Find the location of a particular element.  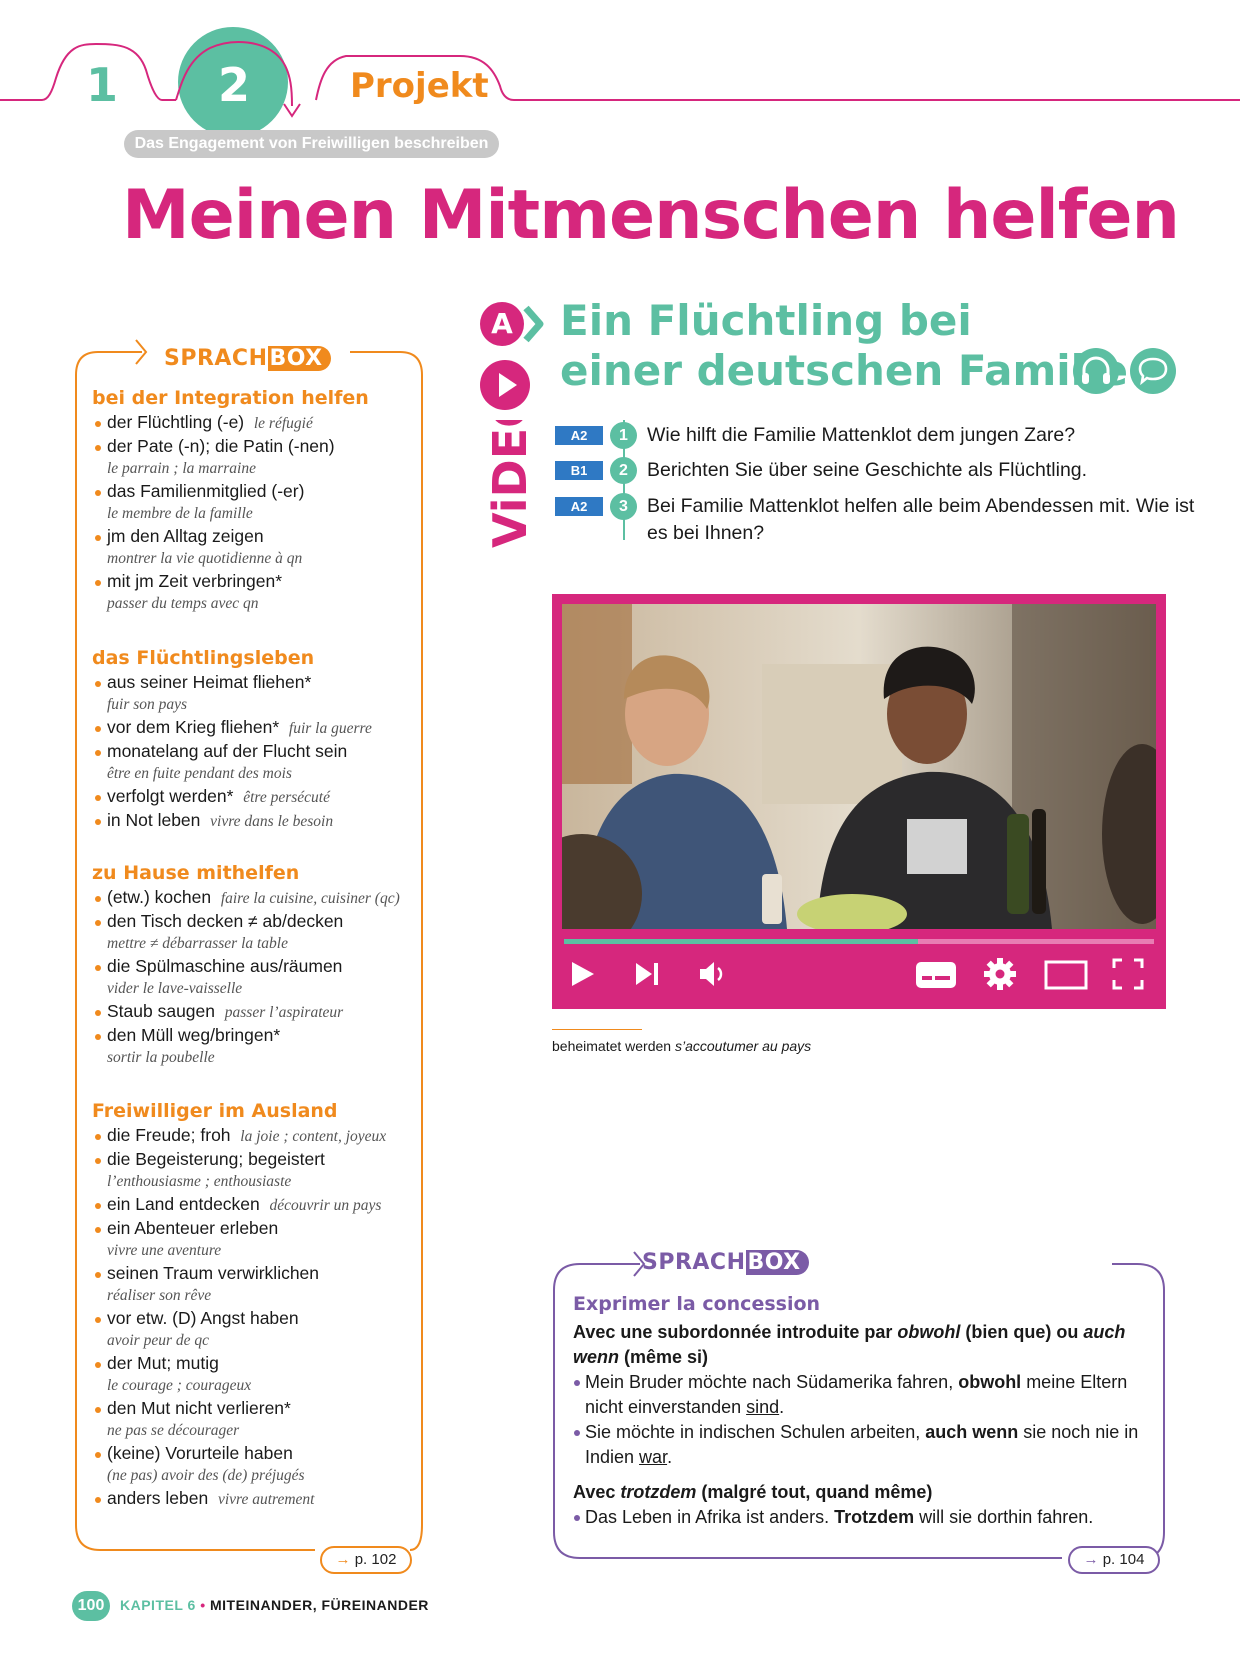

vocab-german: mit jm Zeit verbringen* is located at coordinates (195, 581).